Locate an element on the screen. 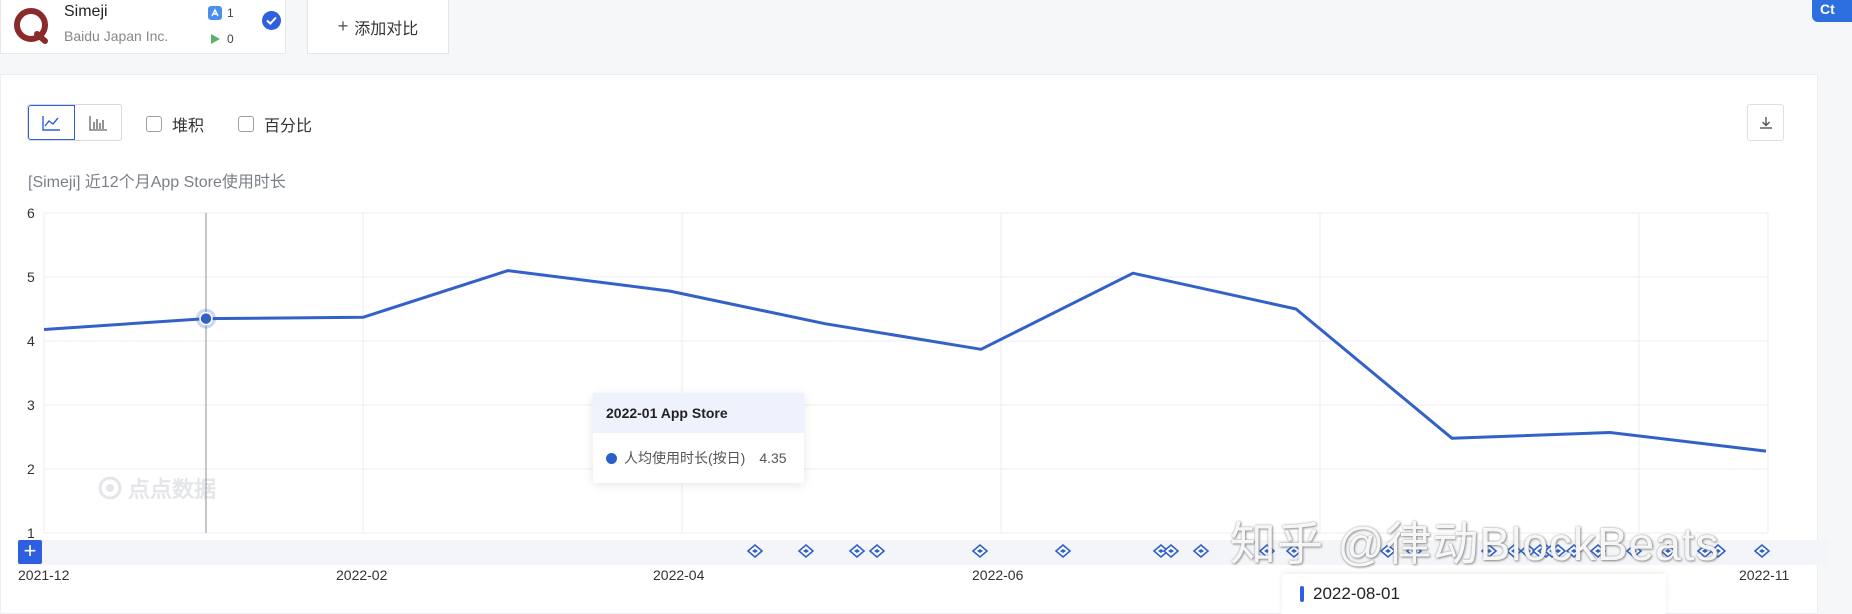 The width and height of the screenshot is (1852, 614). app-developer: Baidu Japan Inc. is located at coordinates (116, 36).